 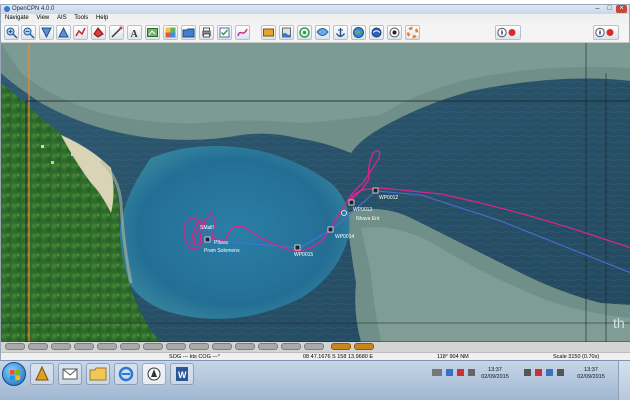 I want to click on clock-right: 13:37 02/09/2015, so click(x=591, y=374).